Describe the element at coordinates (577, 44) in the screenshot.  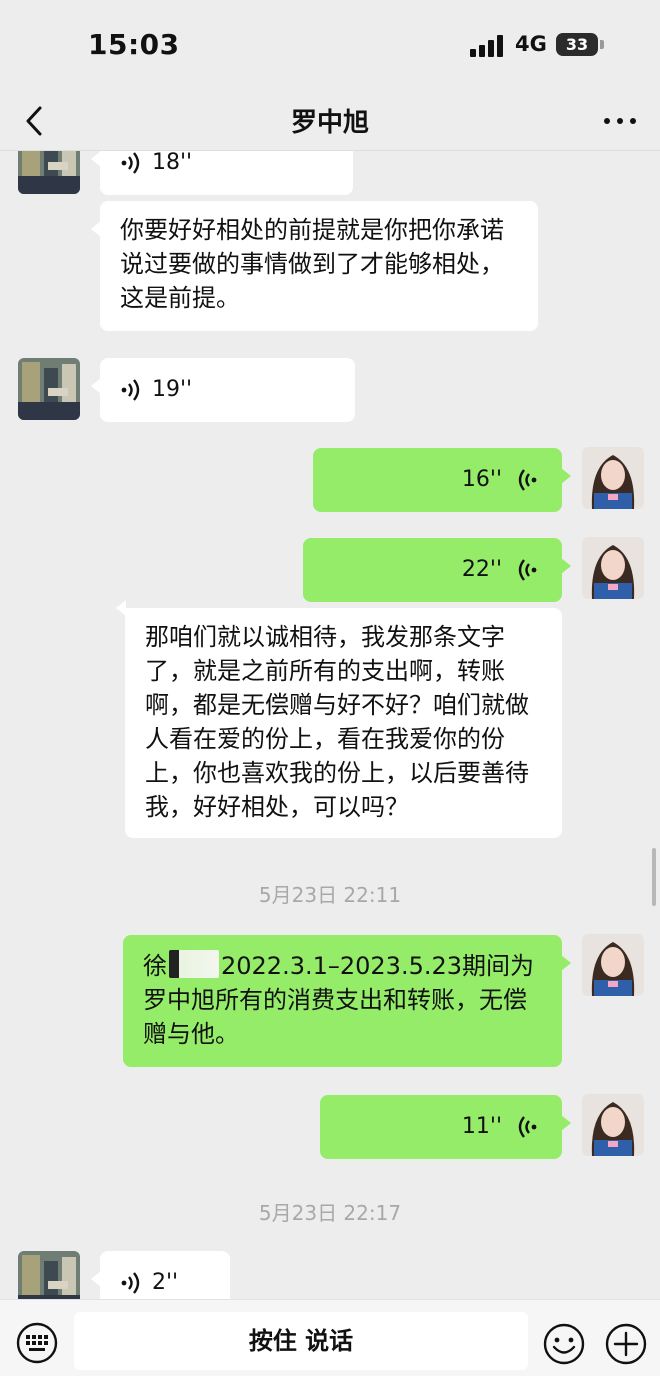
I see `battery-level: 33` at that location.